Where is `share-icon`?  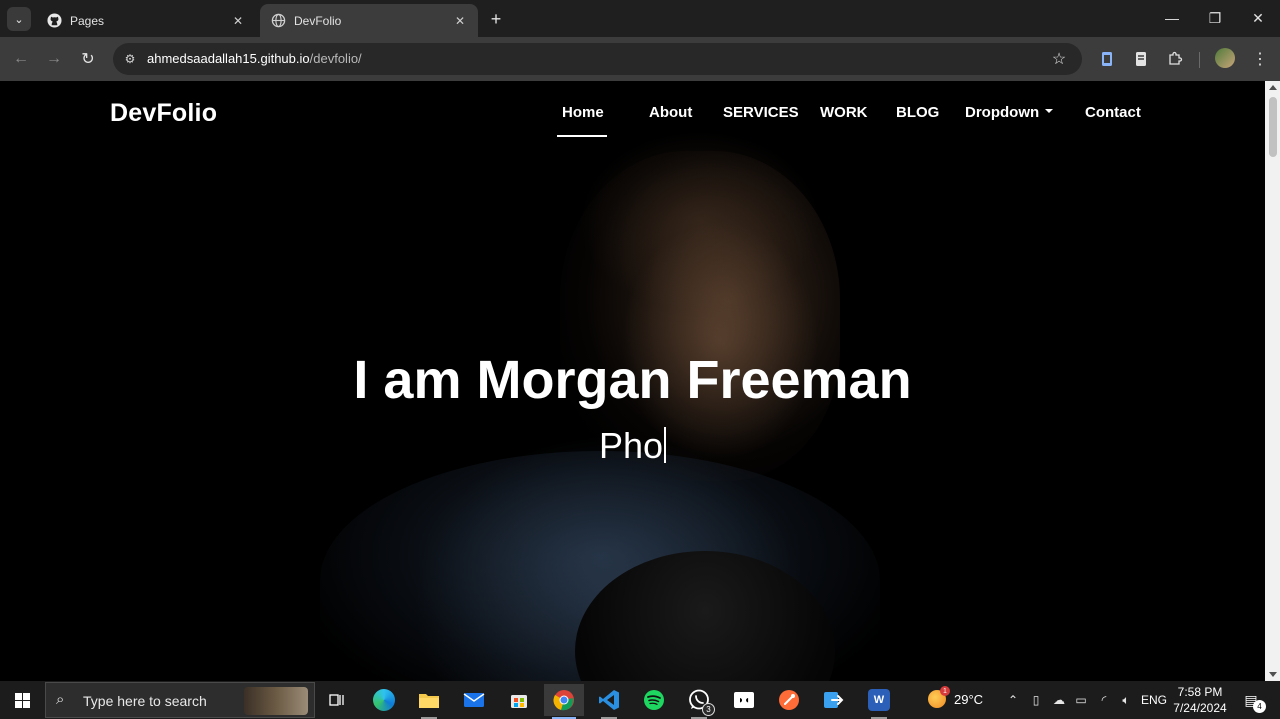 share-icon is located at coordinates (834, 700).